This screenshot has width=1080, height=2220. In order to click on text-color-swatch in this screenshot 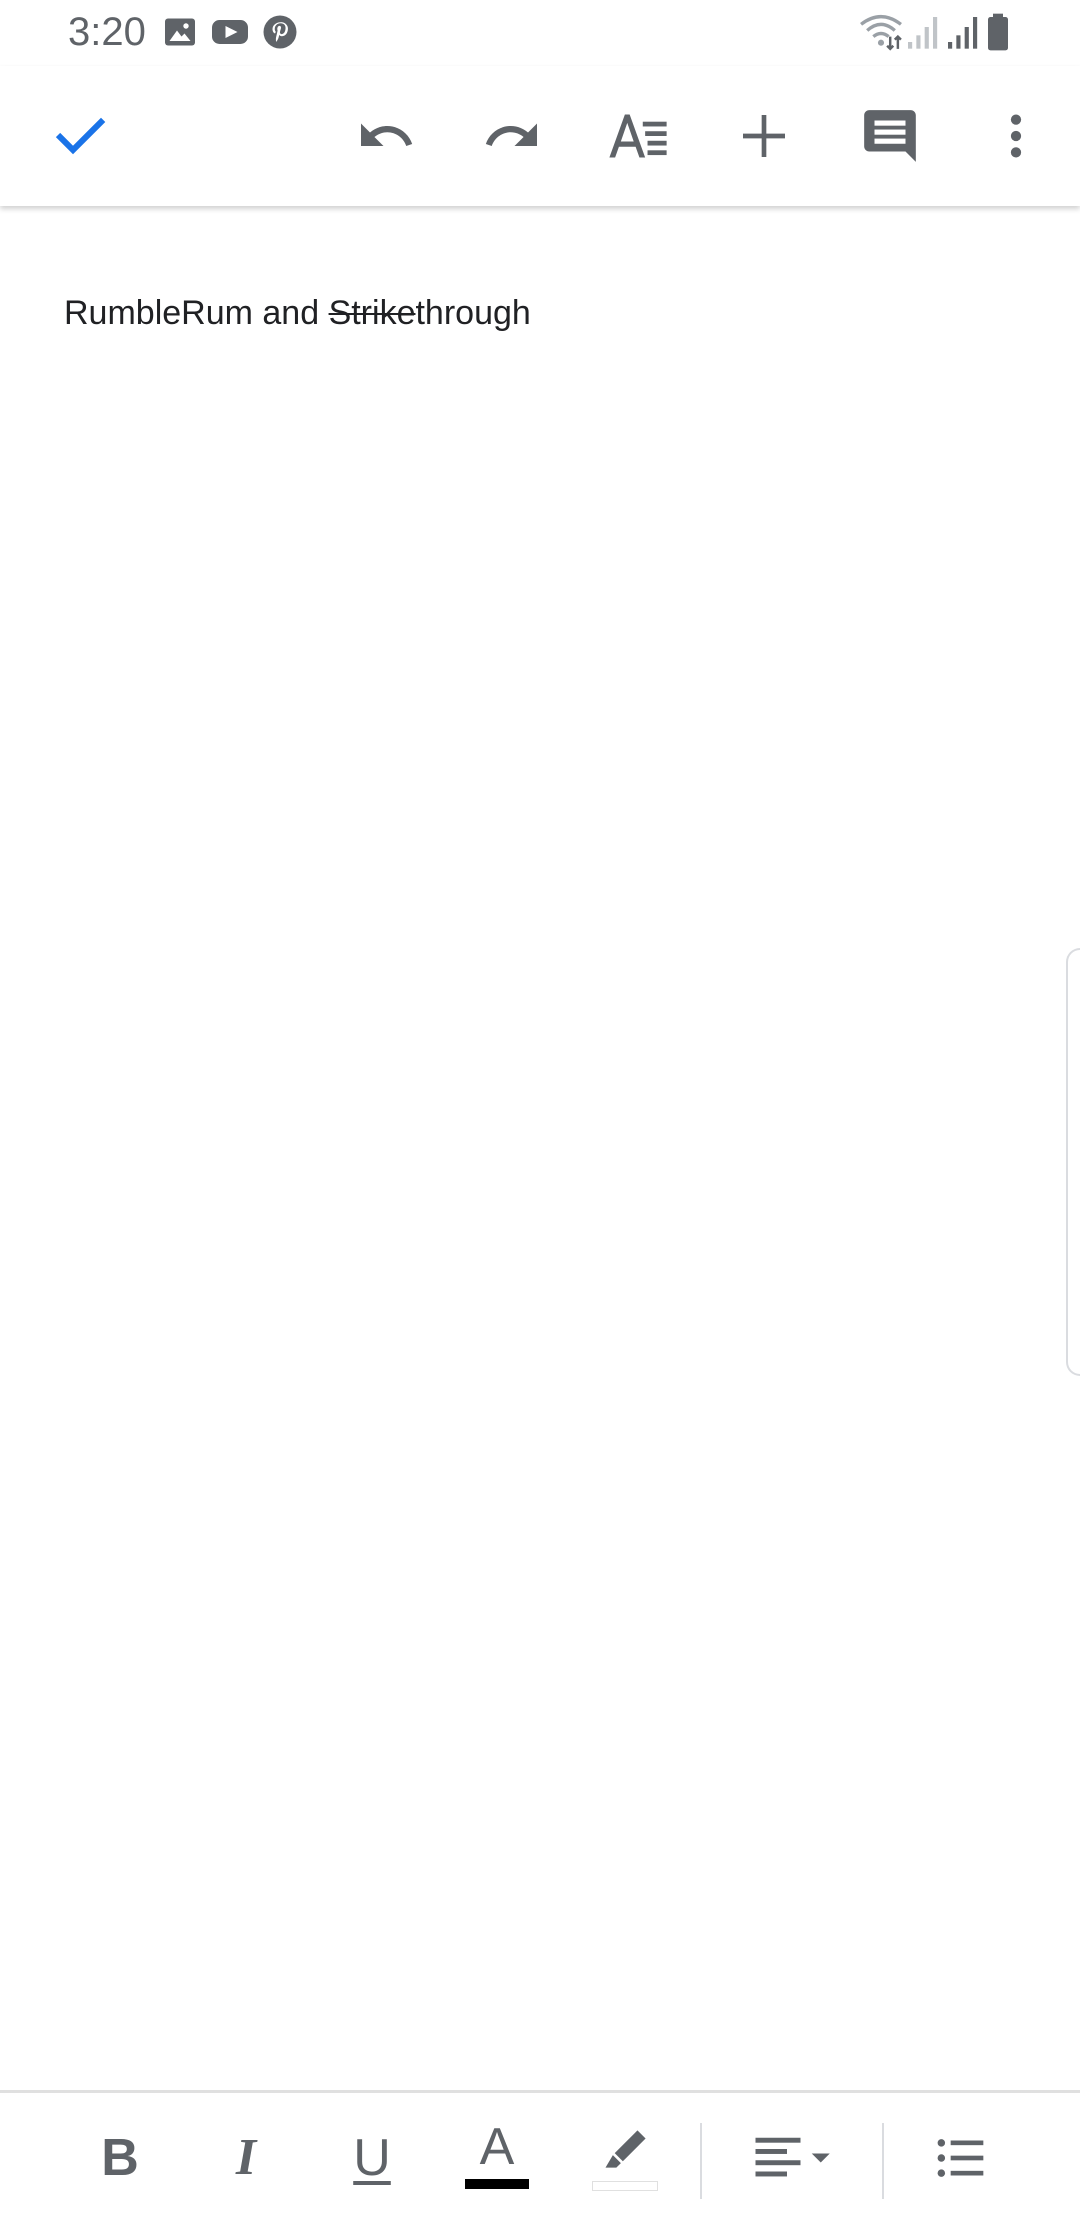, I will do `click(497, 2184)`.